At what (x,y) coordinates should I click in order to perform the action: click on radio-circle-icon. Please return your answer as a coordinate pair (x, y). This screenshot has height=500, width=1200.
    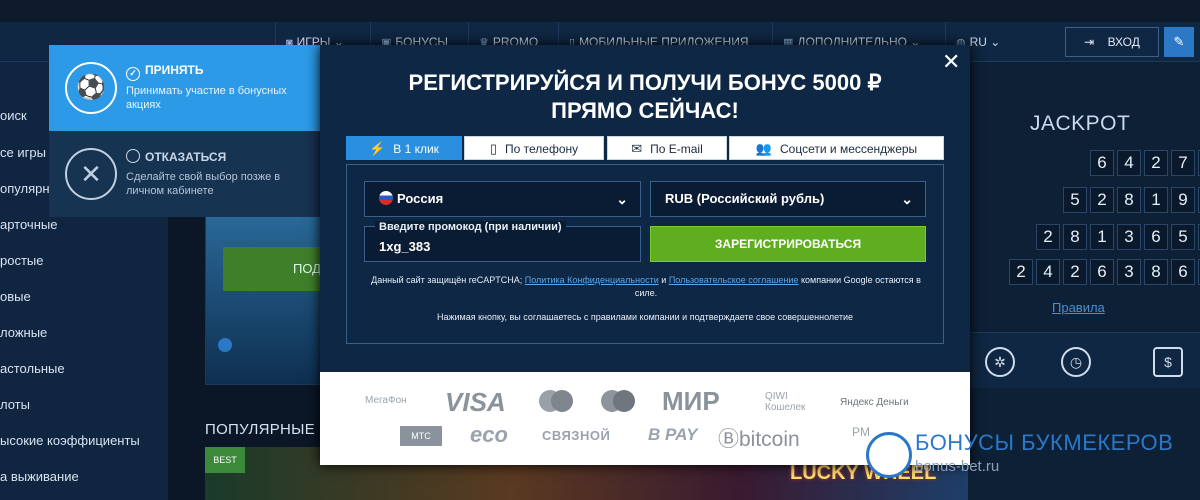
    Looking at the image, I should click on (133, 156).